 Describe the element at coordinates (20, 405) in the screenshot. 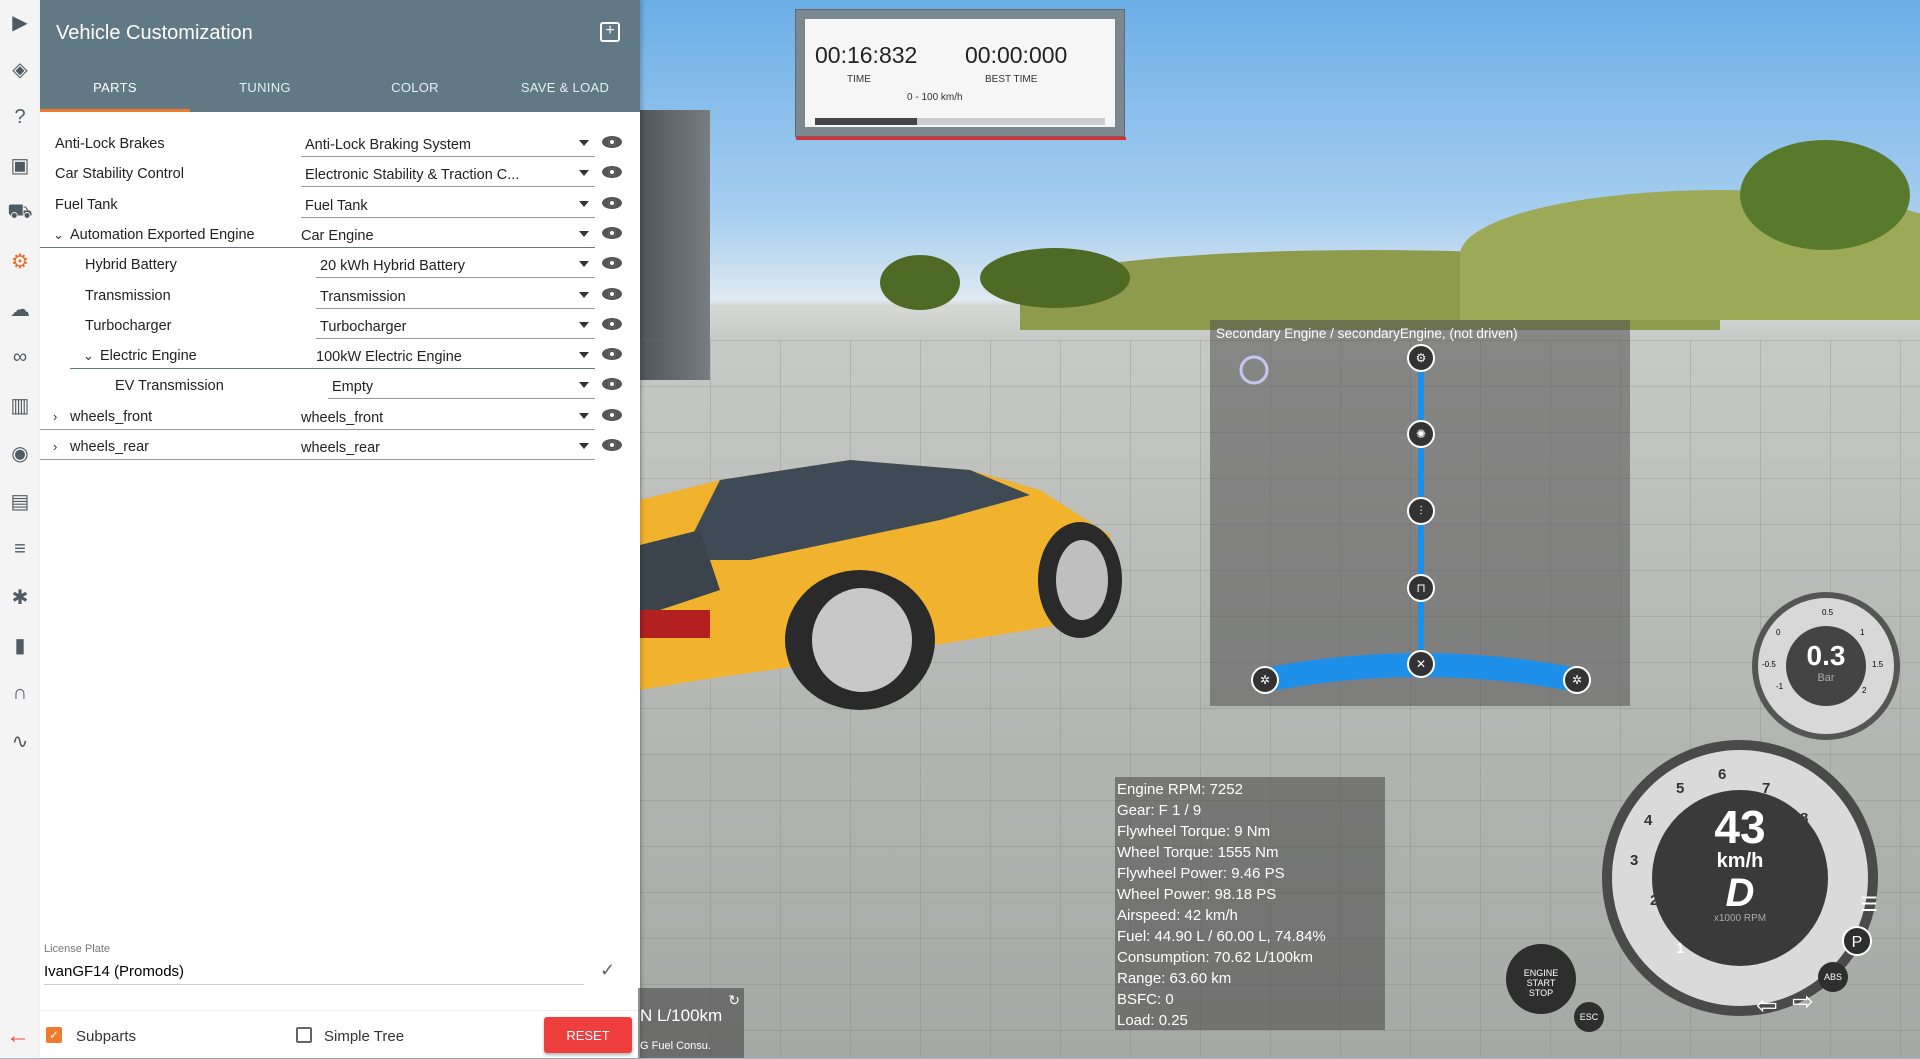

I see `film-icon: ▥` at that location.